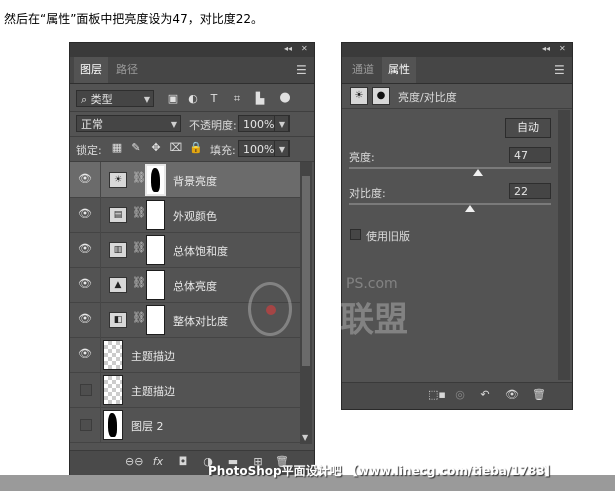 The width and height of the screenshot is (615, 491). Describe the element at coordinates (84, 99) in the screenshot. I see `search-icon: ⌕` at that location.